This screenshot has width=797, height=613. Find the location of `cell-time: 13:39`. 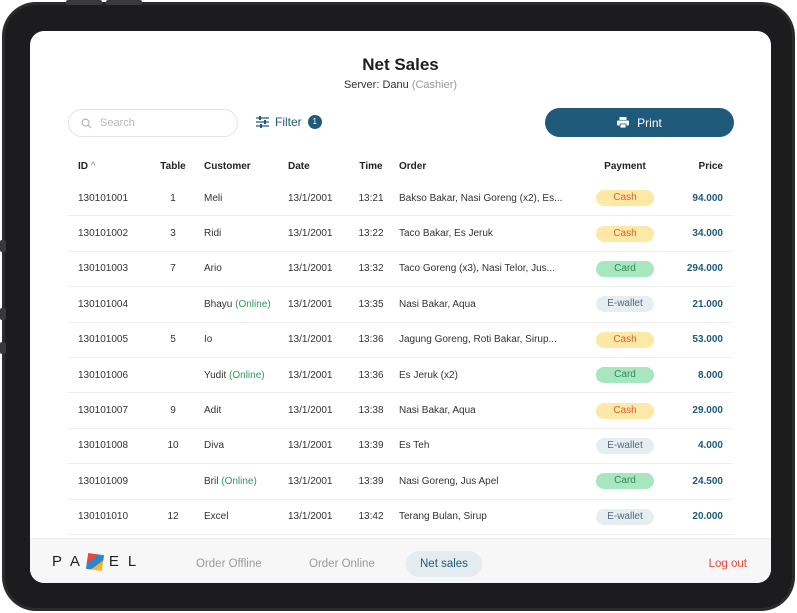

cell-time: 13:39 is located at coordinates (371, 446).